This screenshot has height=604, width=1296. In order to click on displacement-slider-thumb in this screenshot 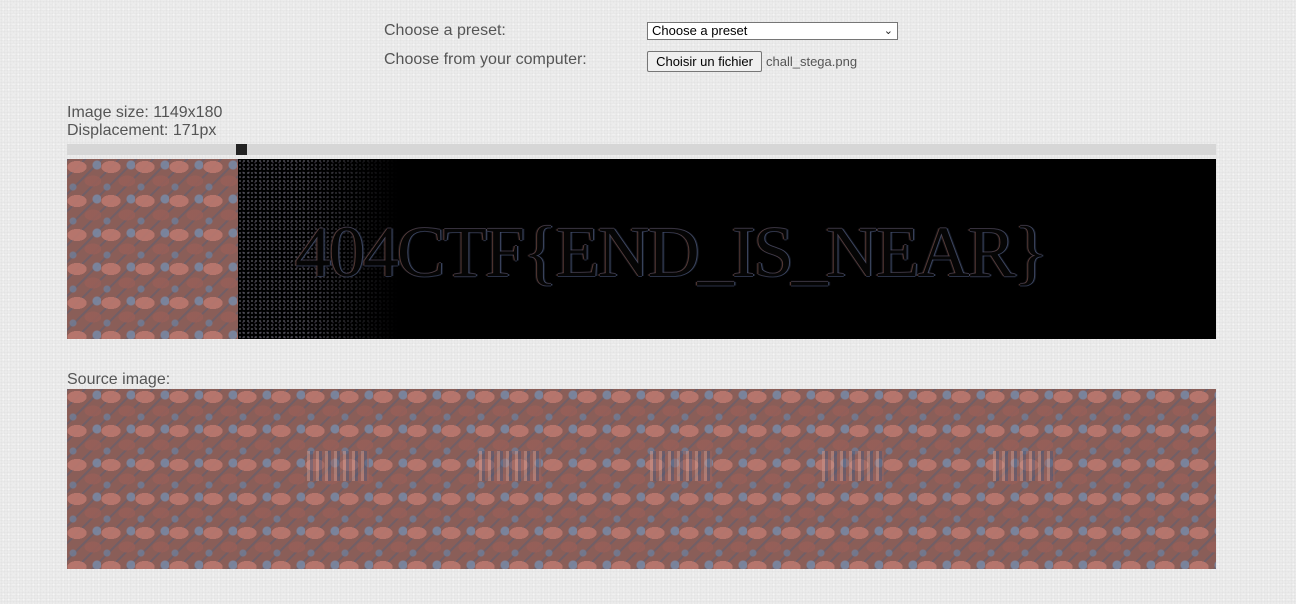, I will do `click(241, 149)`.